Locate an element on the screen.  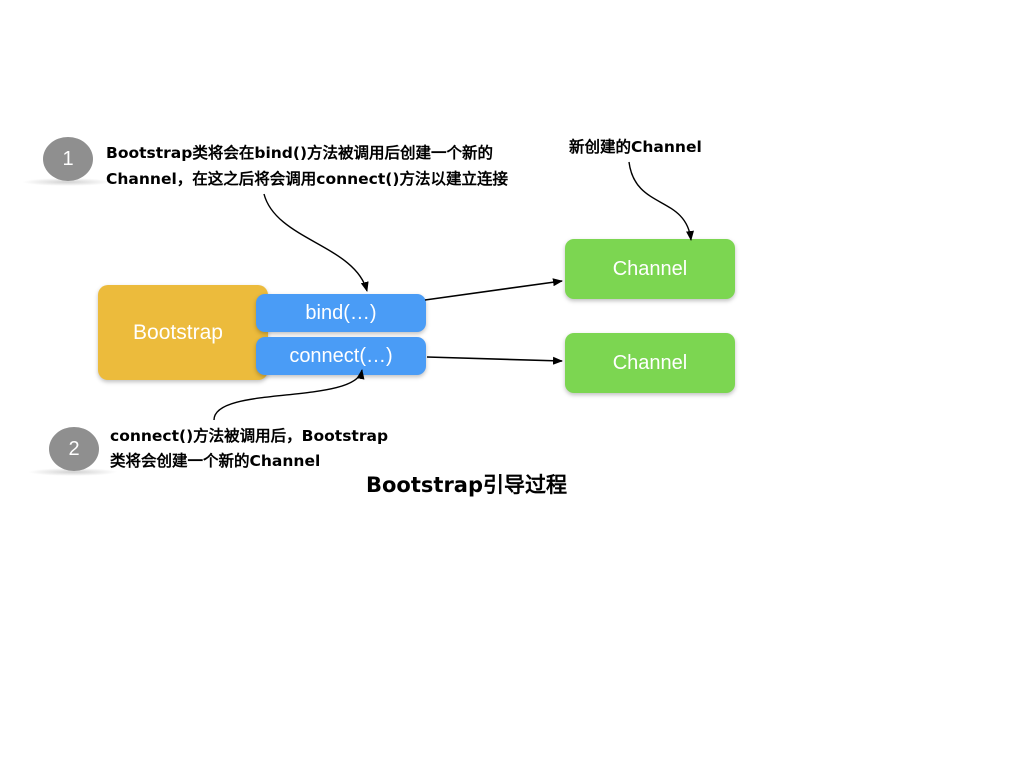
new-channel-pointer-arrow is located at coordinates (661, 201).